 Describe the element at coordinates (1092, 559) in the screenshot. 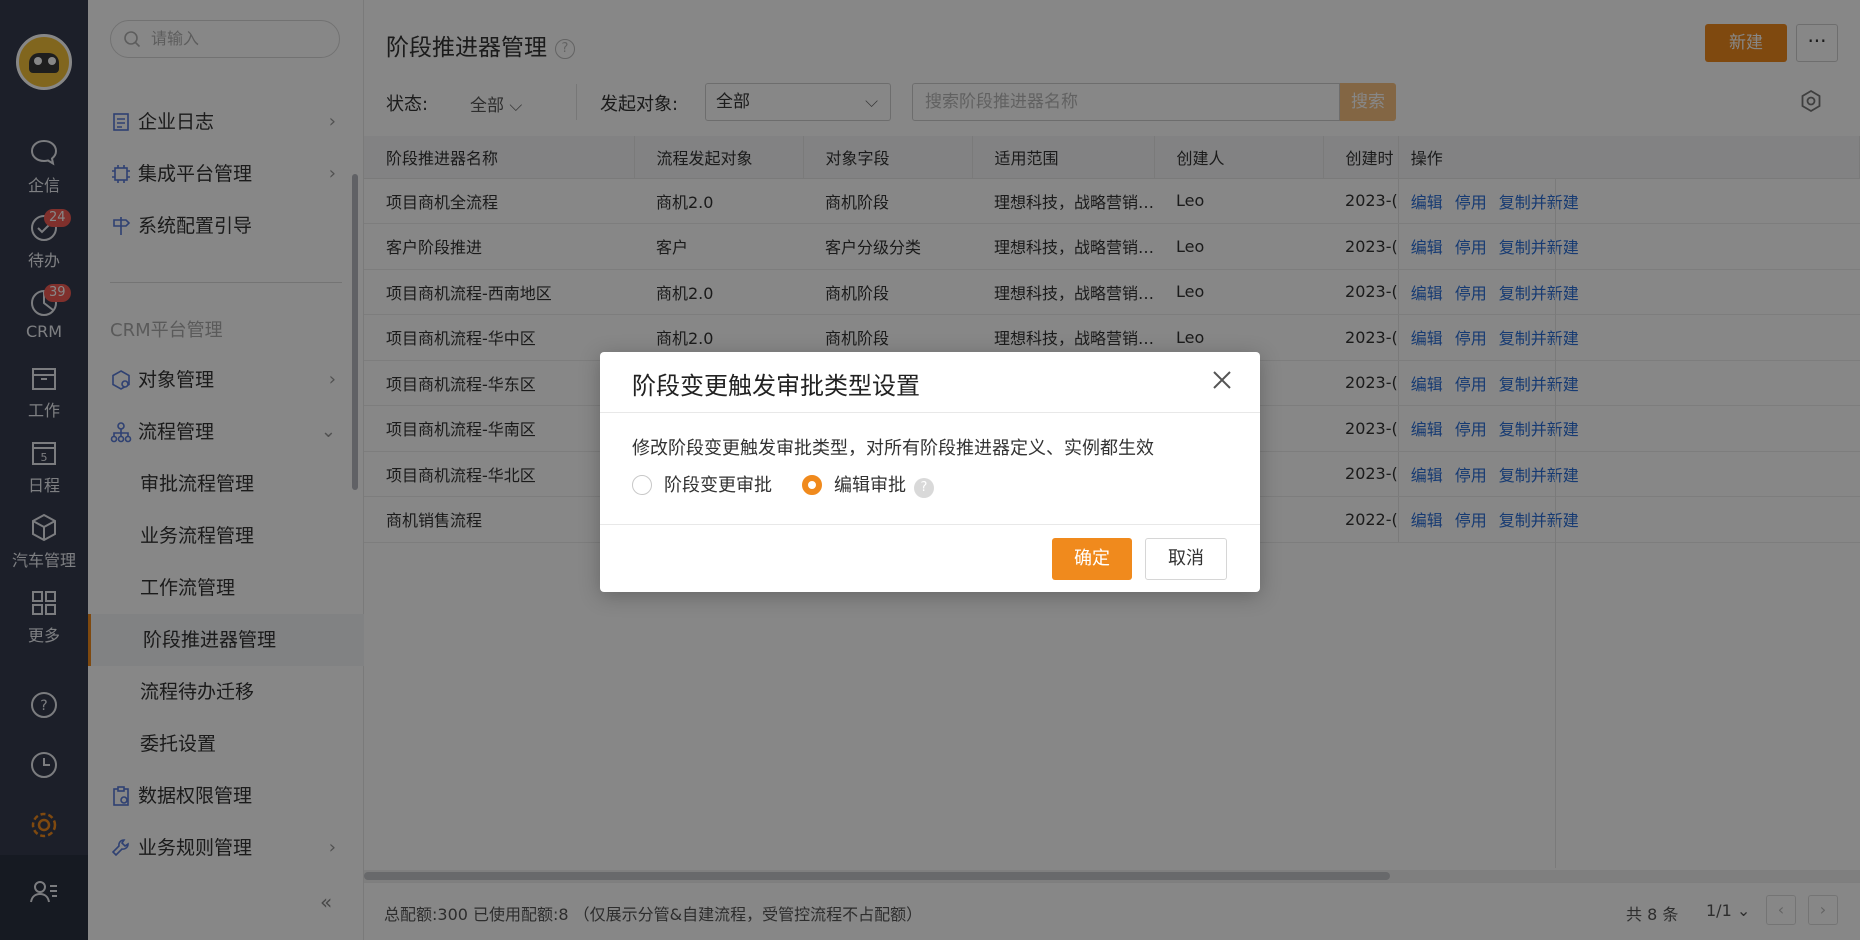

I see `confirm-button: 确定` at that location.